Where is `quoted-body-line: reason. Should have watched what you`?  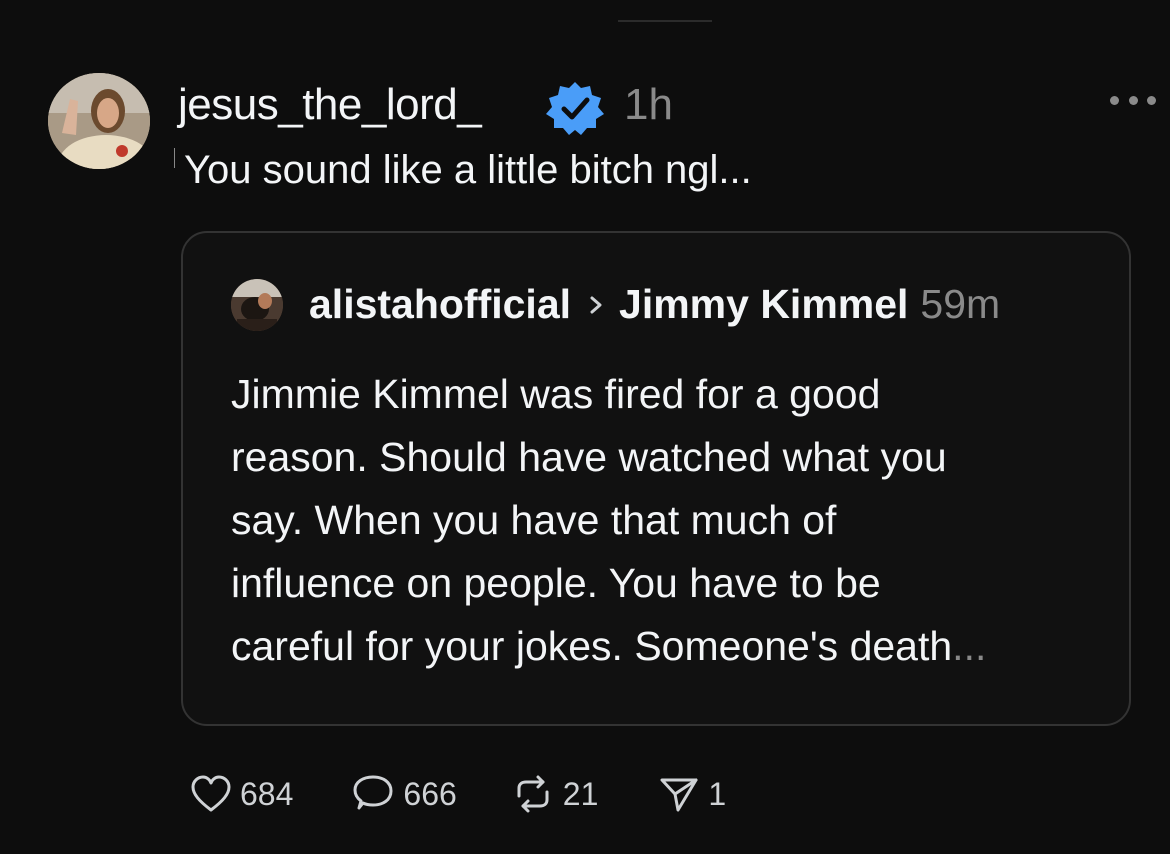
quoted-body-line: reason. Should have watched what you is located at coordinates (589, 457).